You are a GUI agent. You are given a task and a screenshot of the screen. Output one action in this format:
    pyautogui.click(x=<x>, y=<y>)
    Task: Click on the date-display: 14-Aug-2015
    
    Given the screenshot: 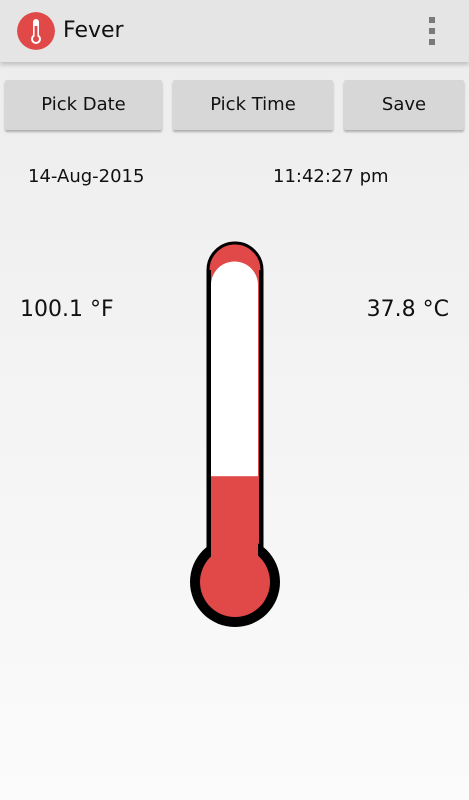 What is the action you would take?
    pyautogui.click(x=86, y=176)
    